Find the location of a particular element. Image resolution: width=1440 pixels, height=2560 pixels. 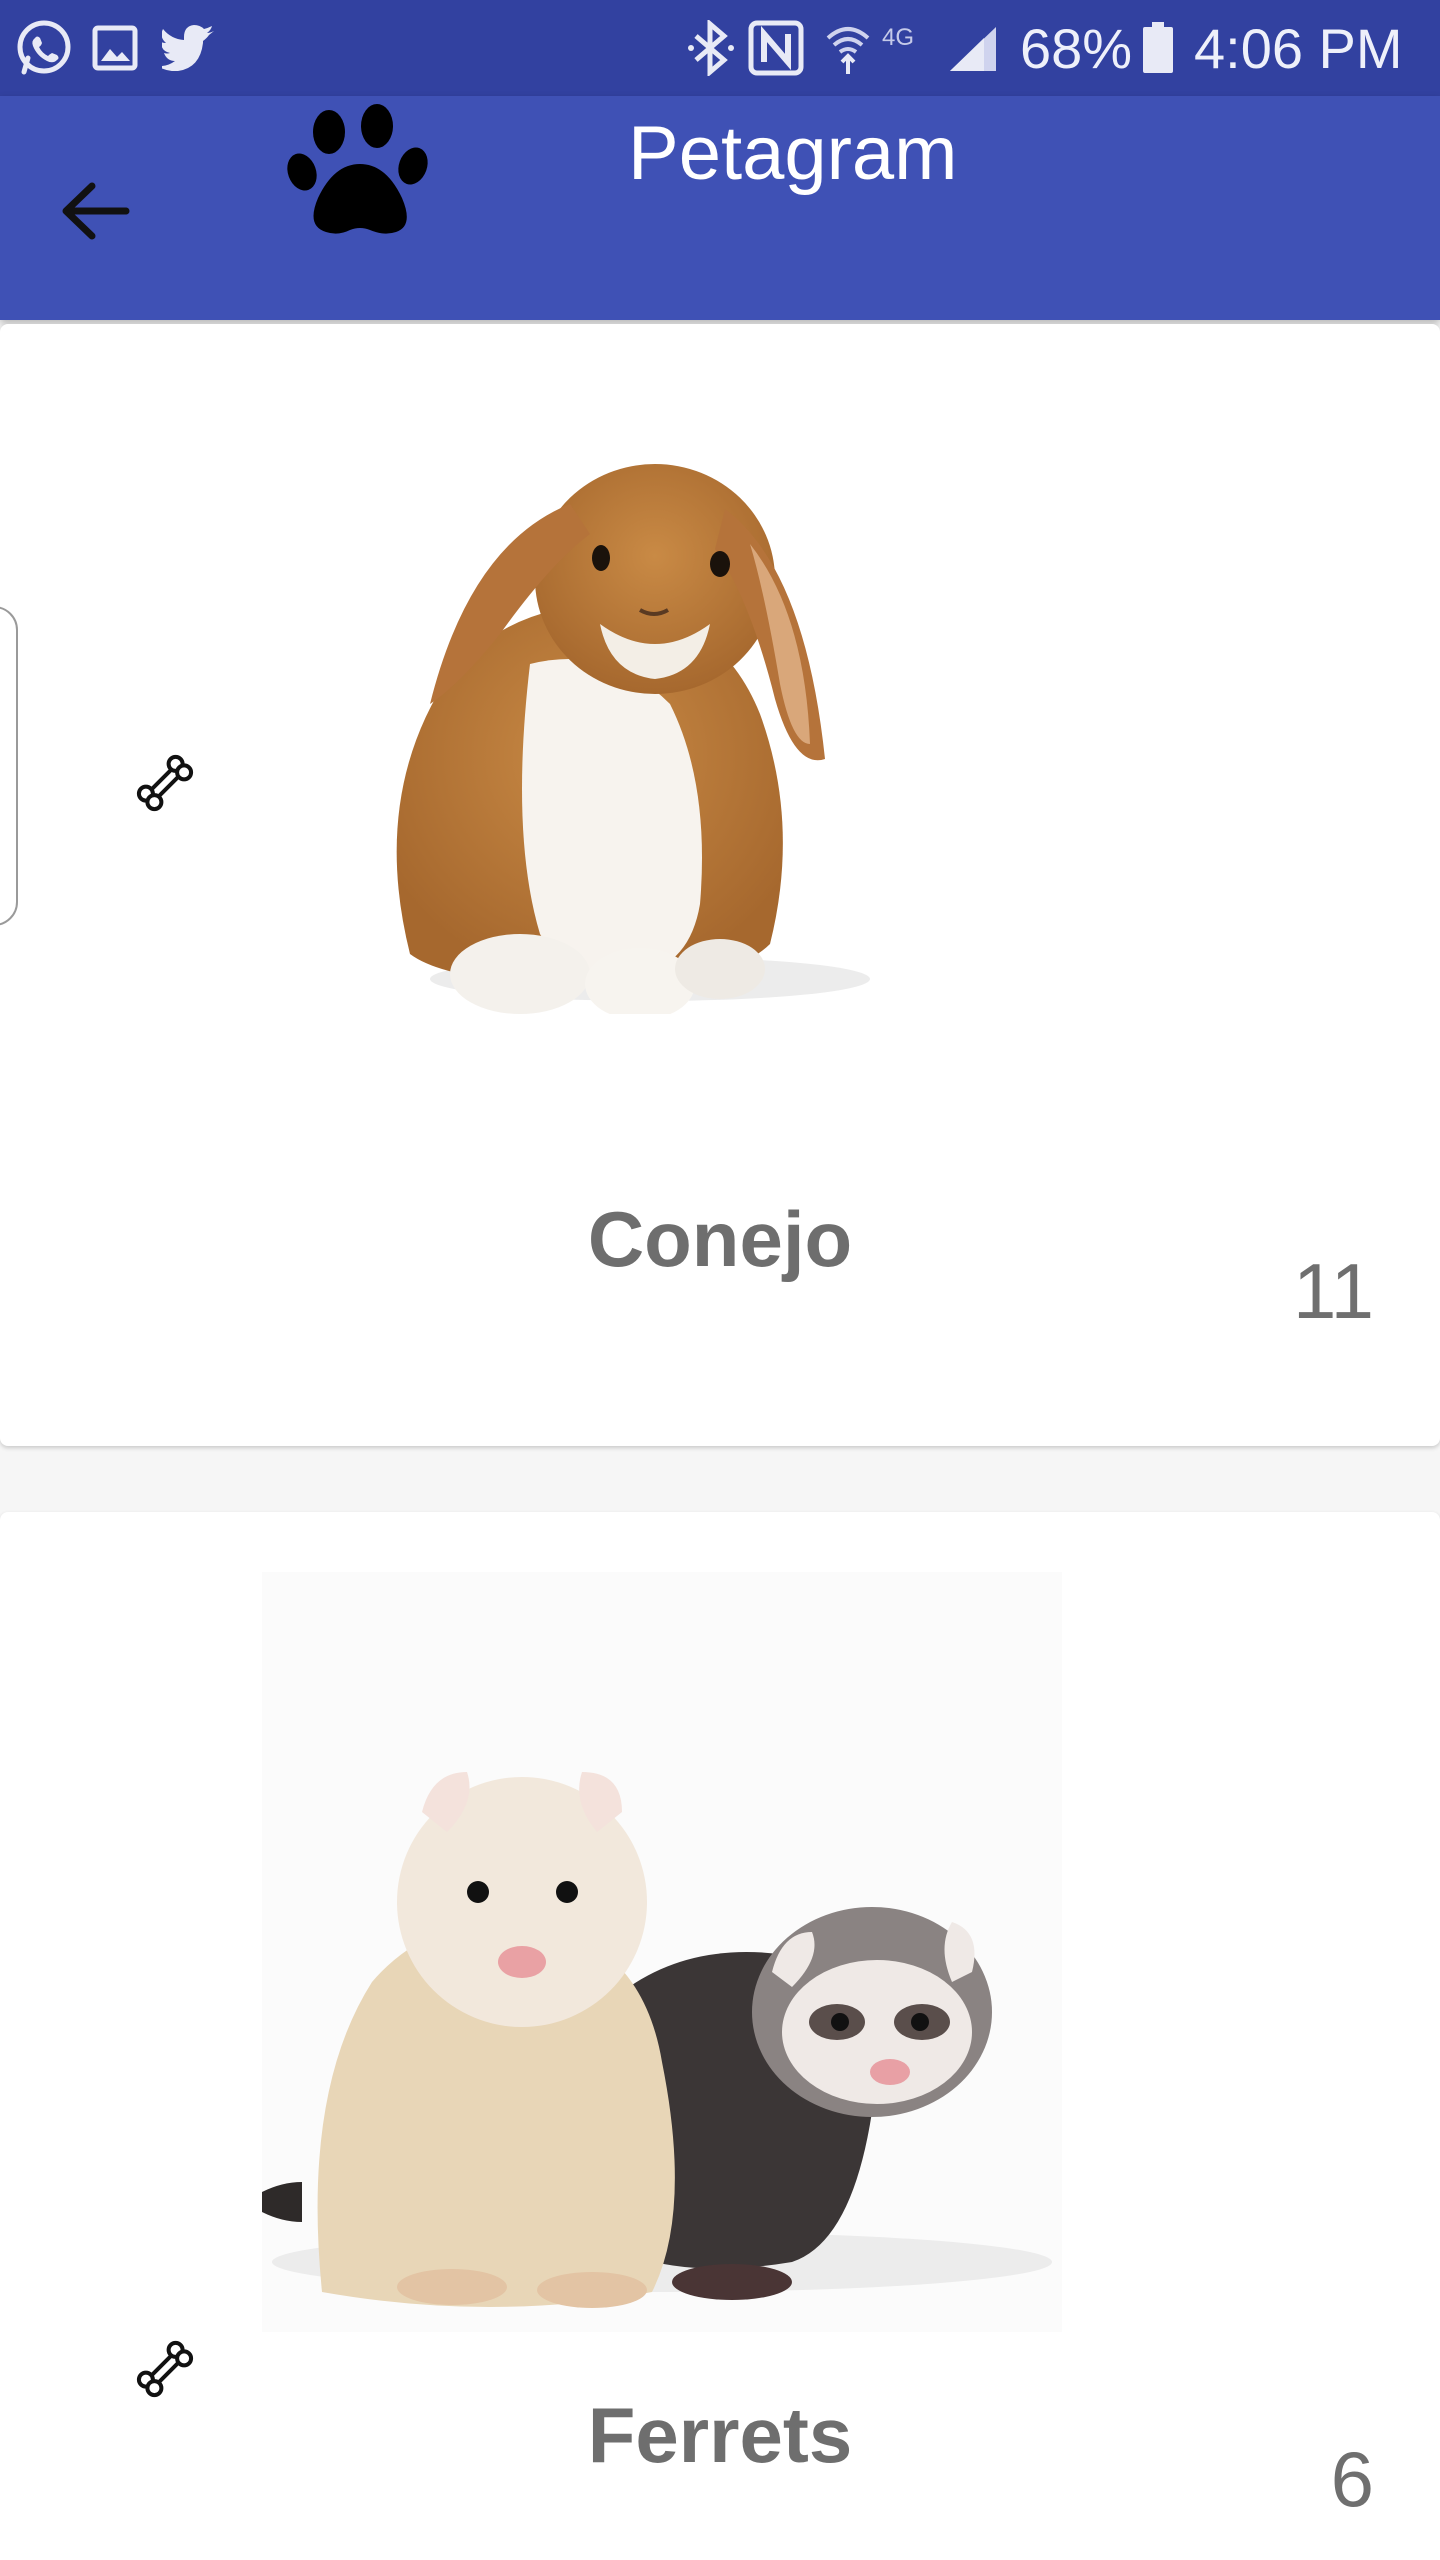

like-count: 11 is located at coordinates (1333, 1291).